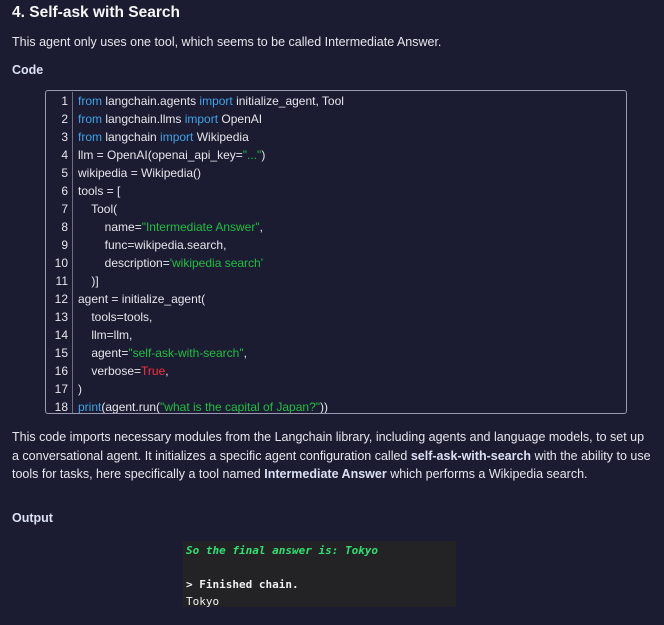 The image size is (664, 625). I want to click on code-token: )], so click(88, 281).